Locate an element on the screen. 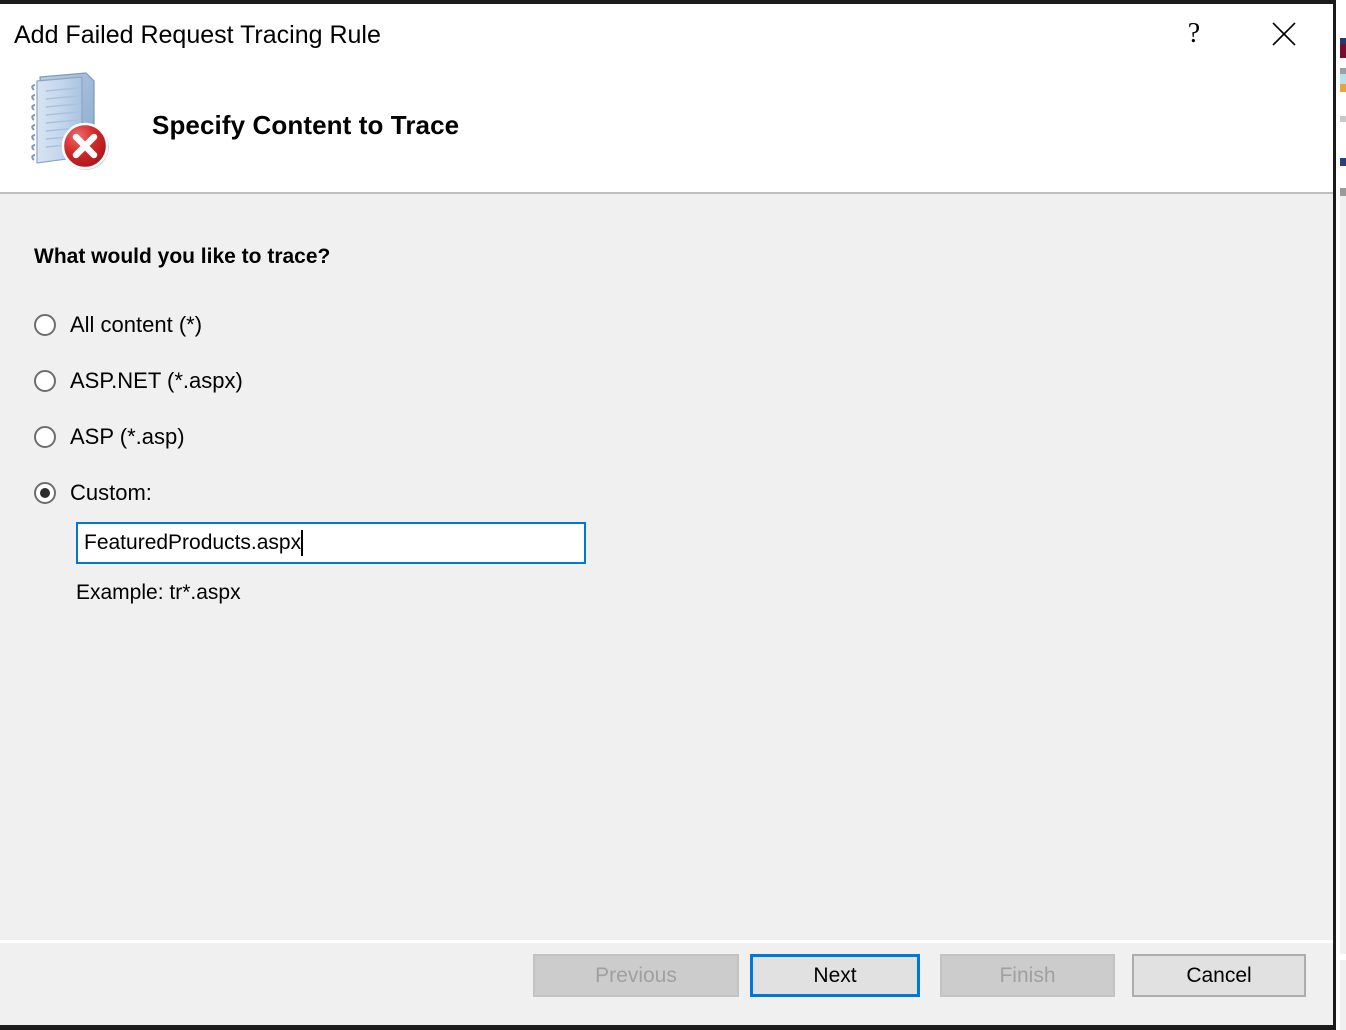 Image resolution: width=1346 pixels, height=1030 pixels. radio-label-all-content: All content (*) is located at coordinates (136, 324).